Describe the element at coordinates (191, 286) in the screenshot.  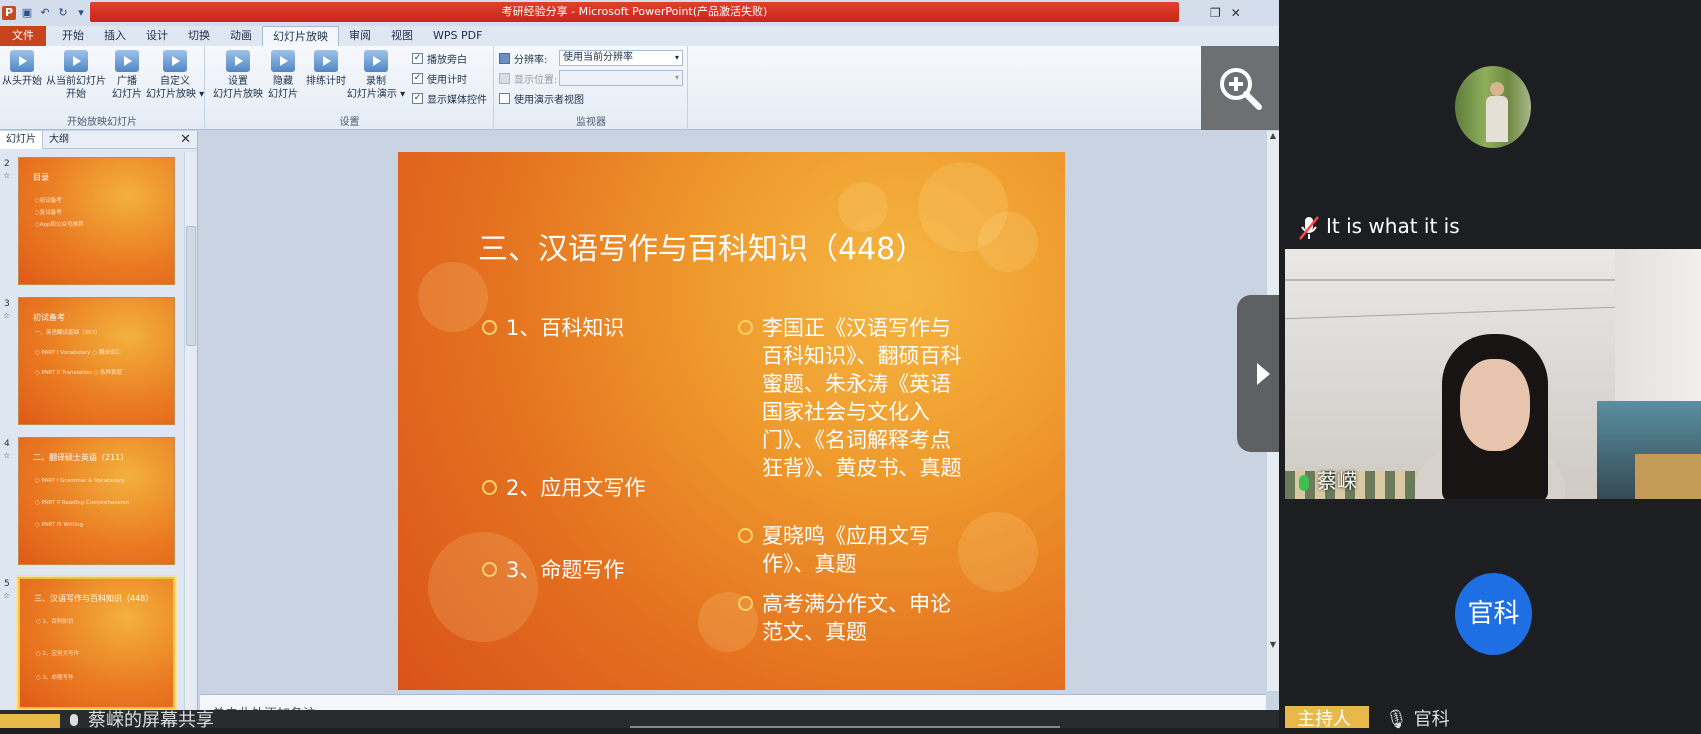
I see `thumbnail-scroll-thumb` at that location.